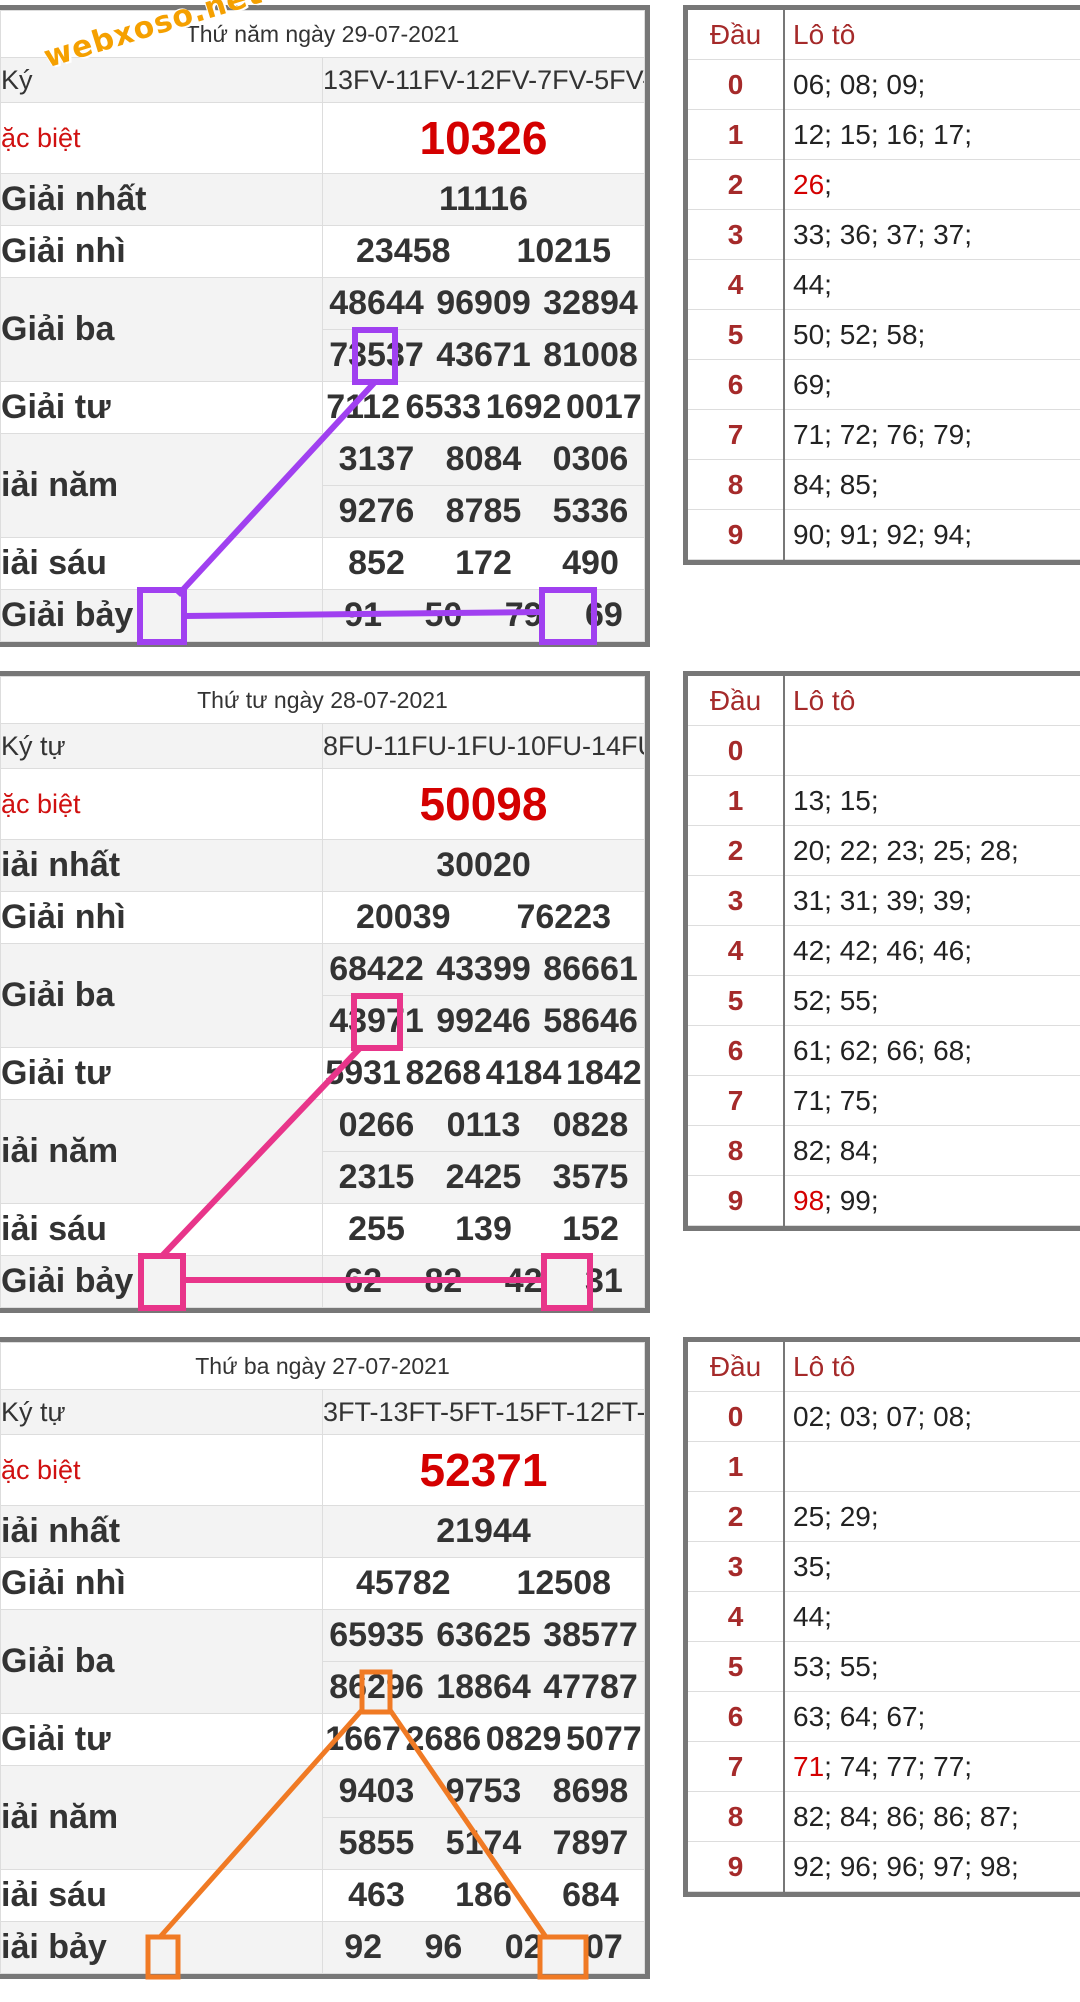 This screenshot has width=1080, height=2002. Describe the element at coordinates (483, 1229) in the screenshot. I see `sixth-prize-value: 139` at that location.